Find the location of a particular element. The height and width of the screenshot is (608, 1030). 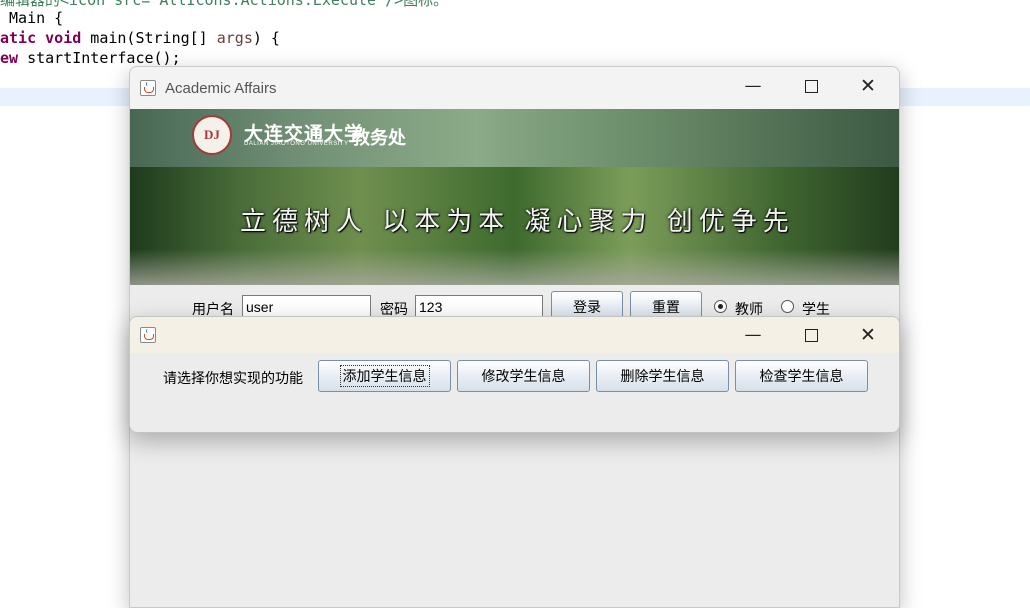

close-button: ✕ is located at coordinates (868, 86).